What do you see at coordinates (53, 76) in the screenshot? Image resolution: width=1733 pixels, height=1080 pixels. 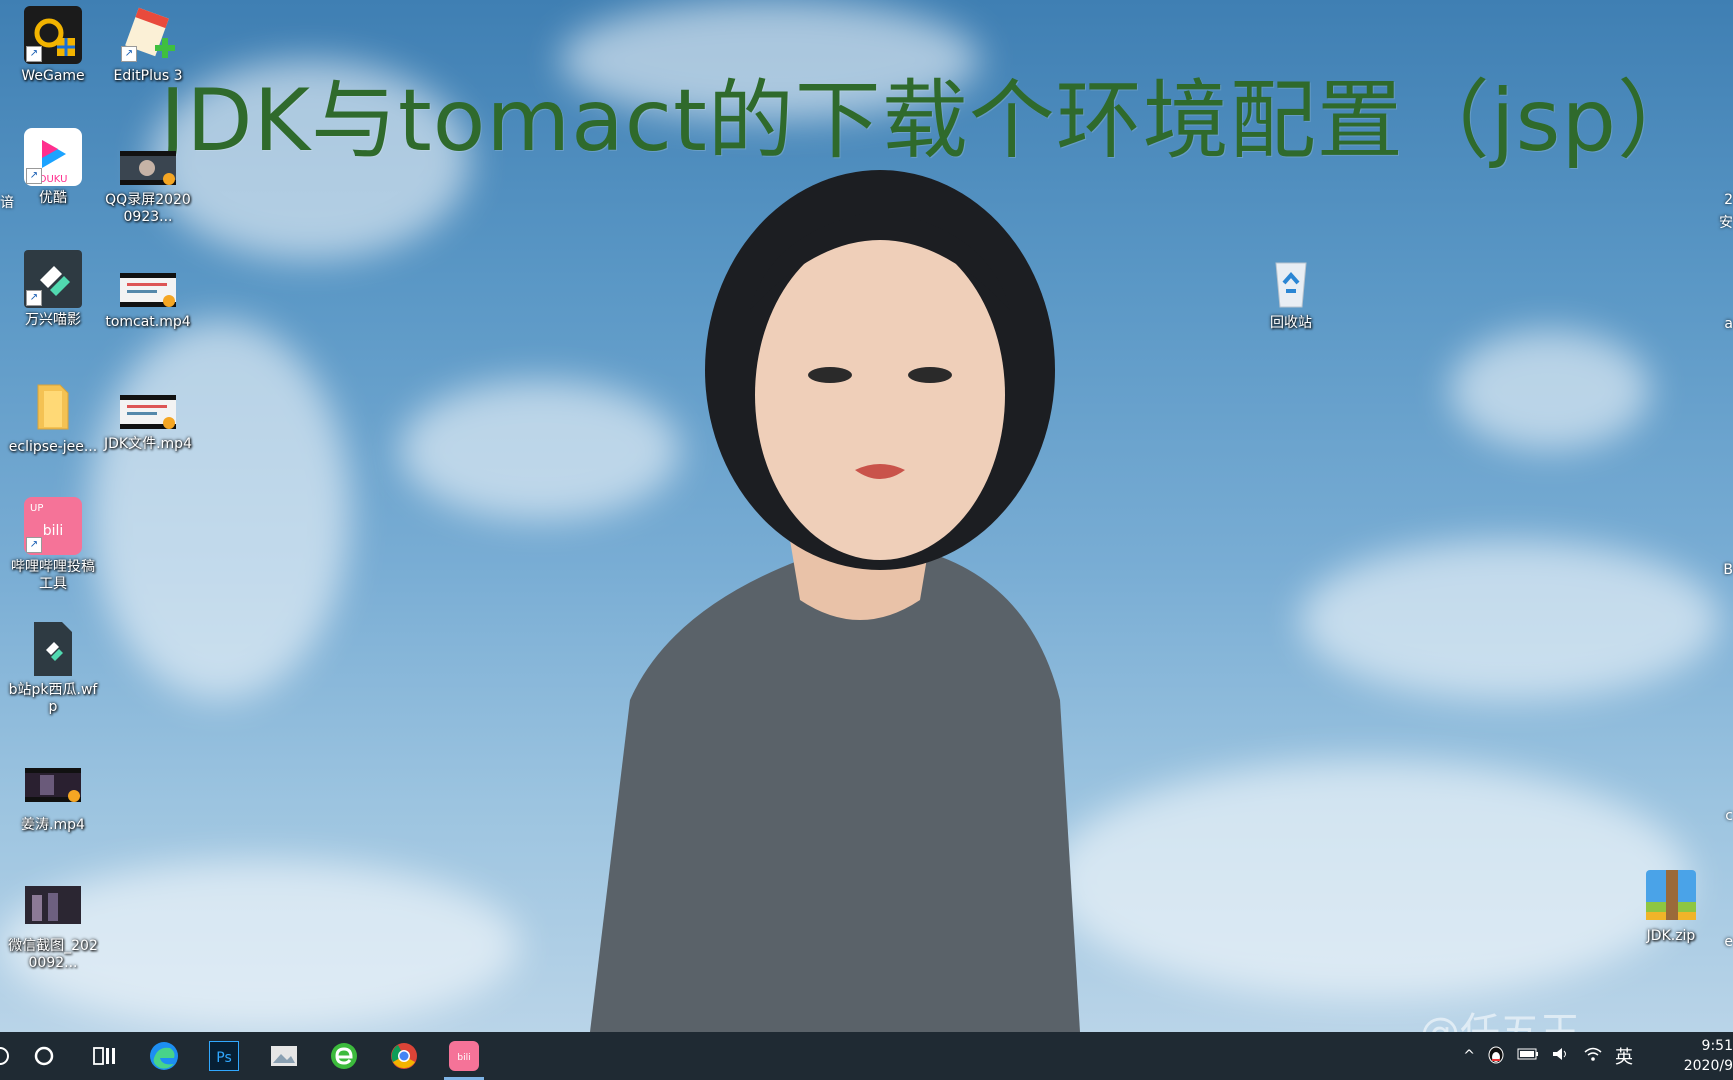 I see `icon-label: WeGame` at bounding box center [53, 76].